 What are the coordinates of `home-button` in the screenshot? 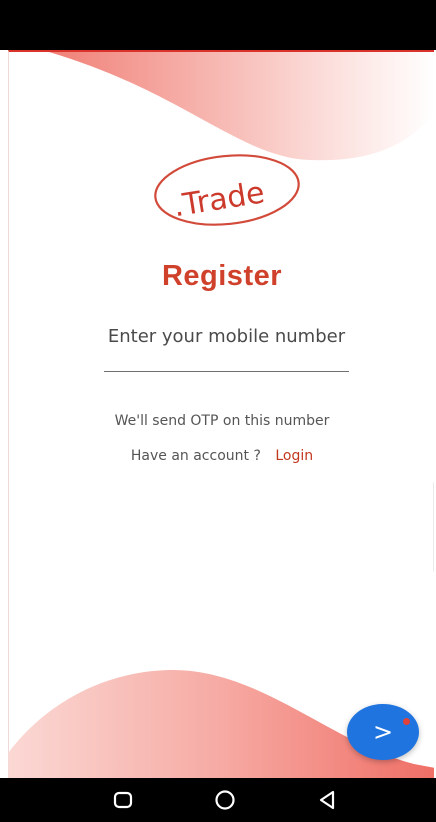 It's located at (225, 800).